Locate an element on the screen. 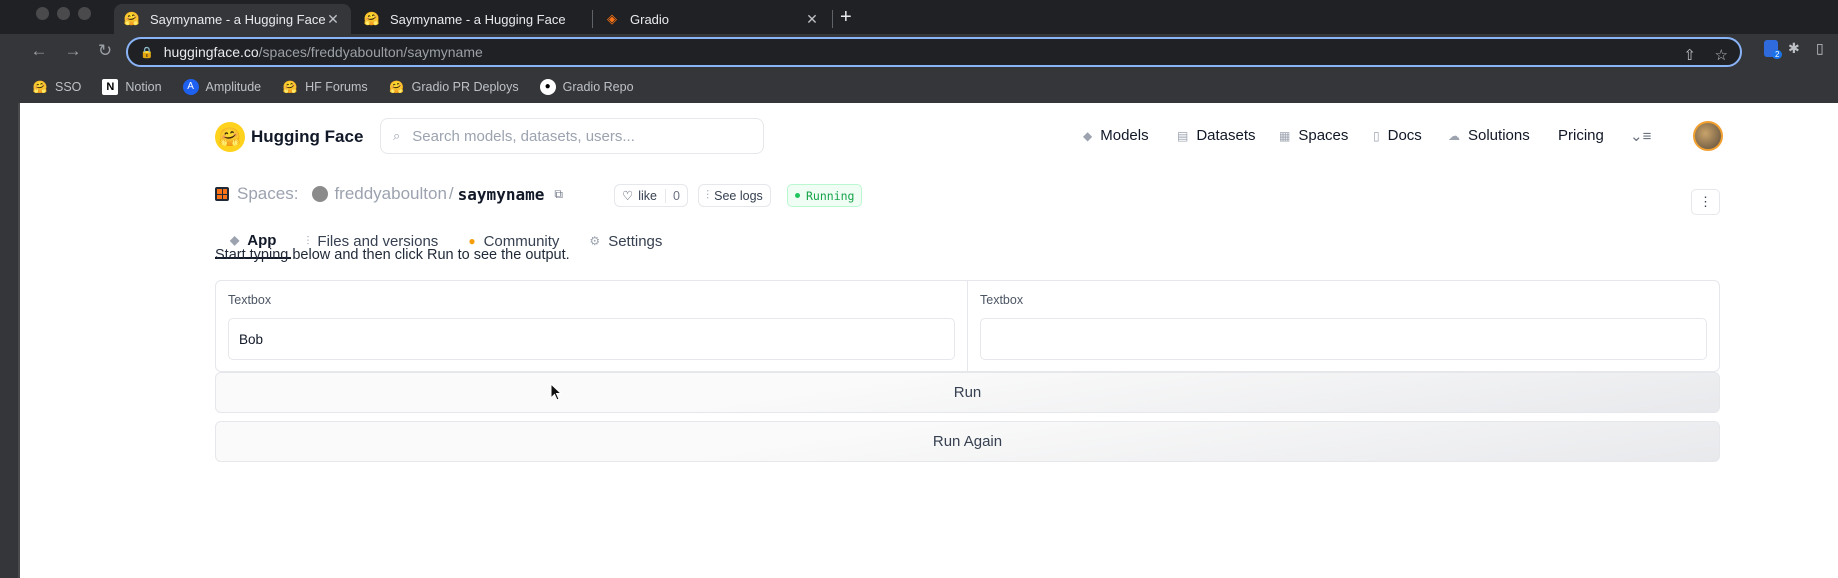  tab-settings: ⚙ Settings is located at coordinates (625, 241).